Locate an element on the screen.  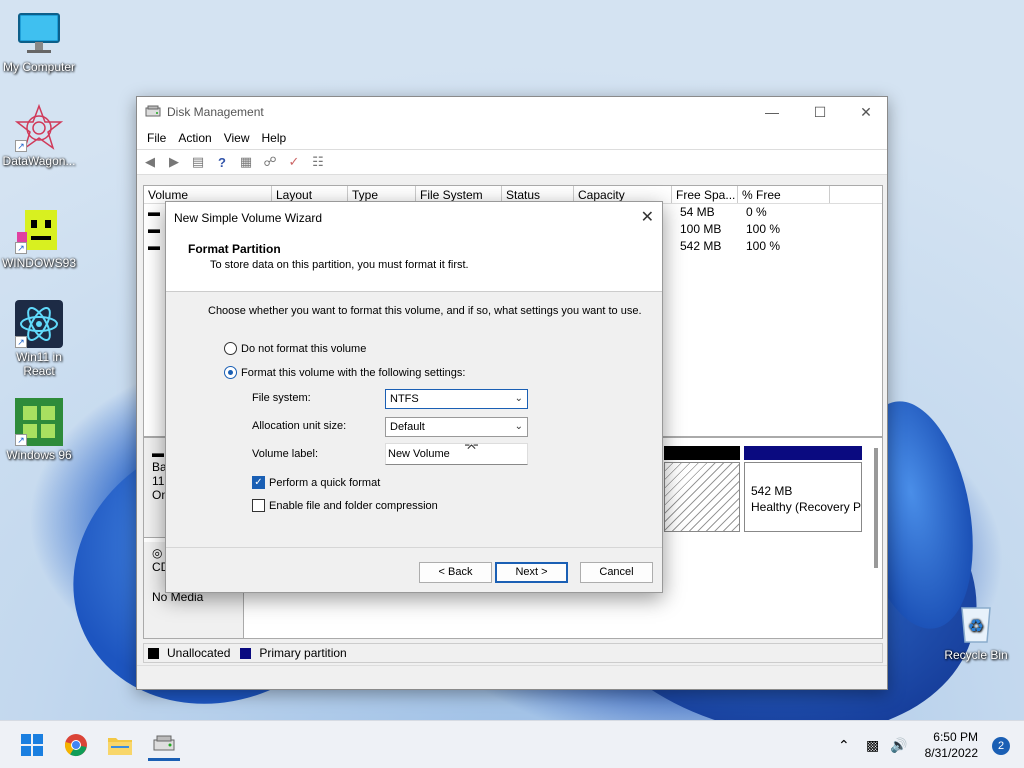
chevron-down-icon: ⌄ is located at coordinates (518, 426).